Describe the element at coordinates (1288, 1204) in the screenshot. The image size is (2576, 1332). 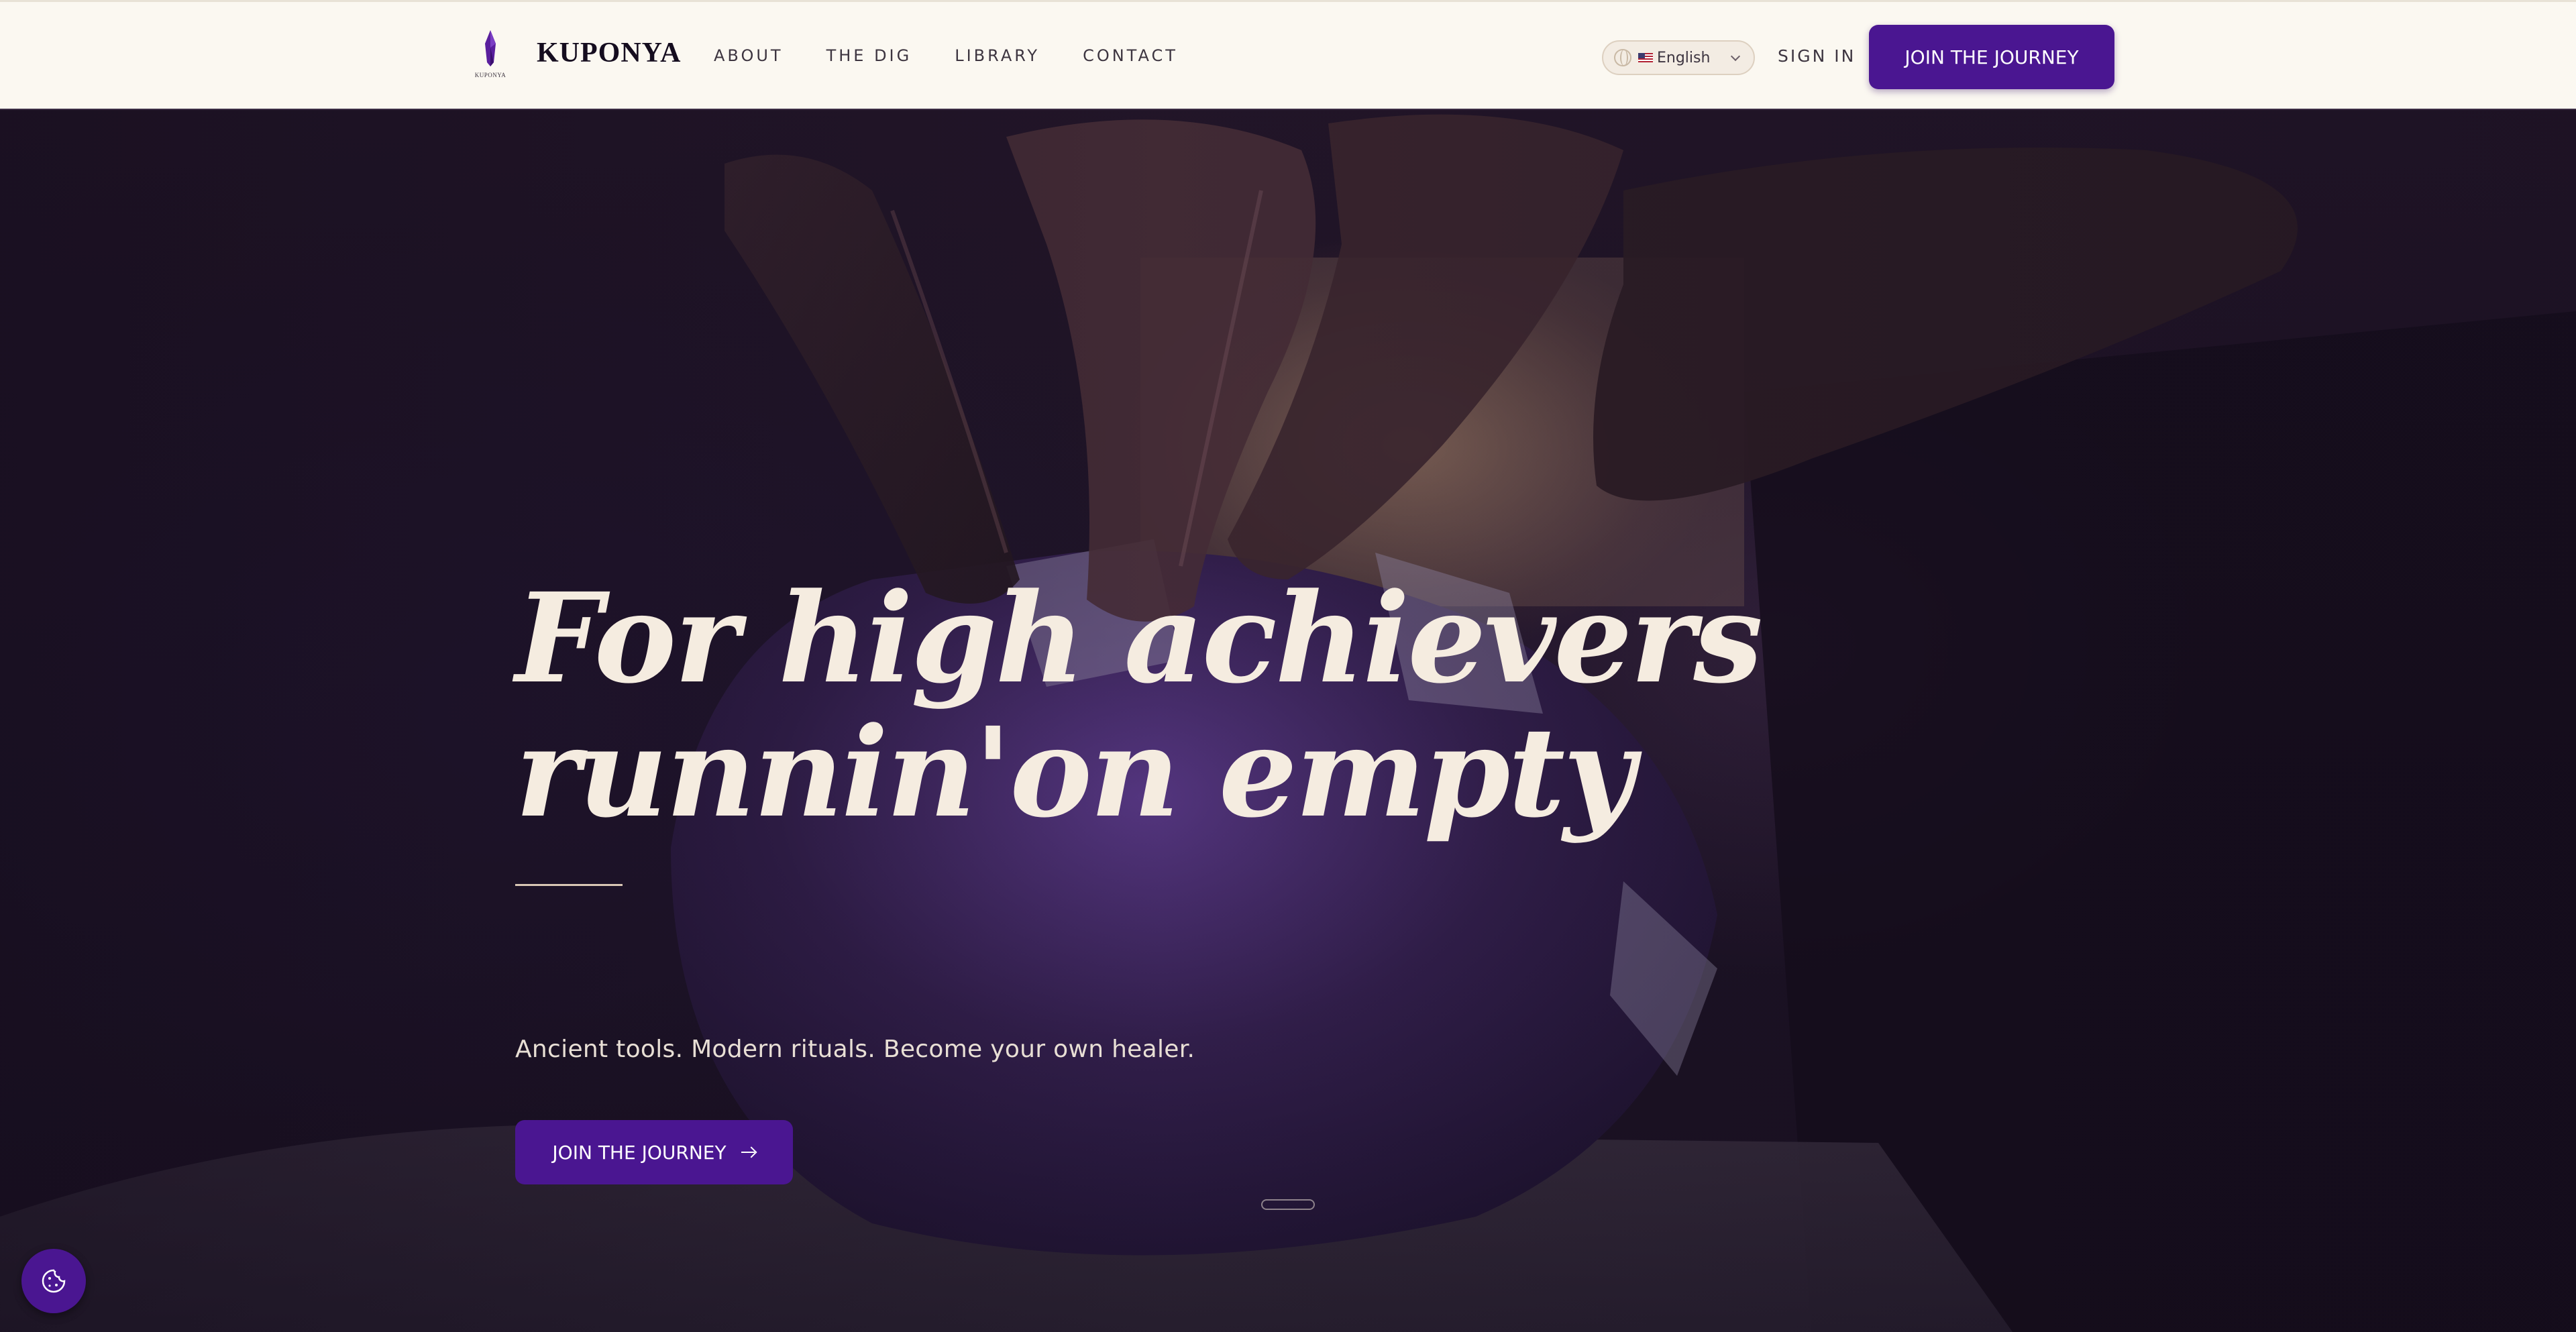
I see `scroll-indicator` at that location.